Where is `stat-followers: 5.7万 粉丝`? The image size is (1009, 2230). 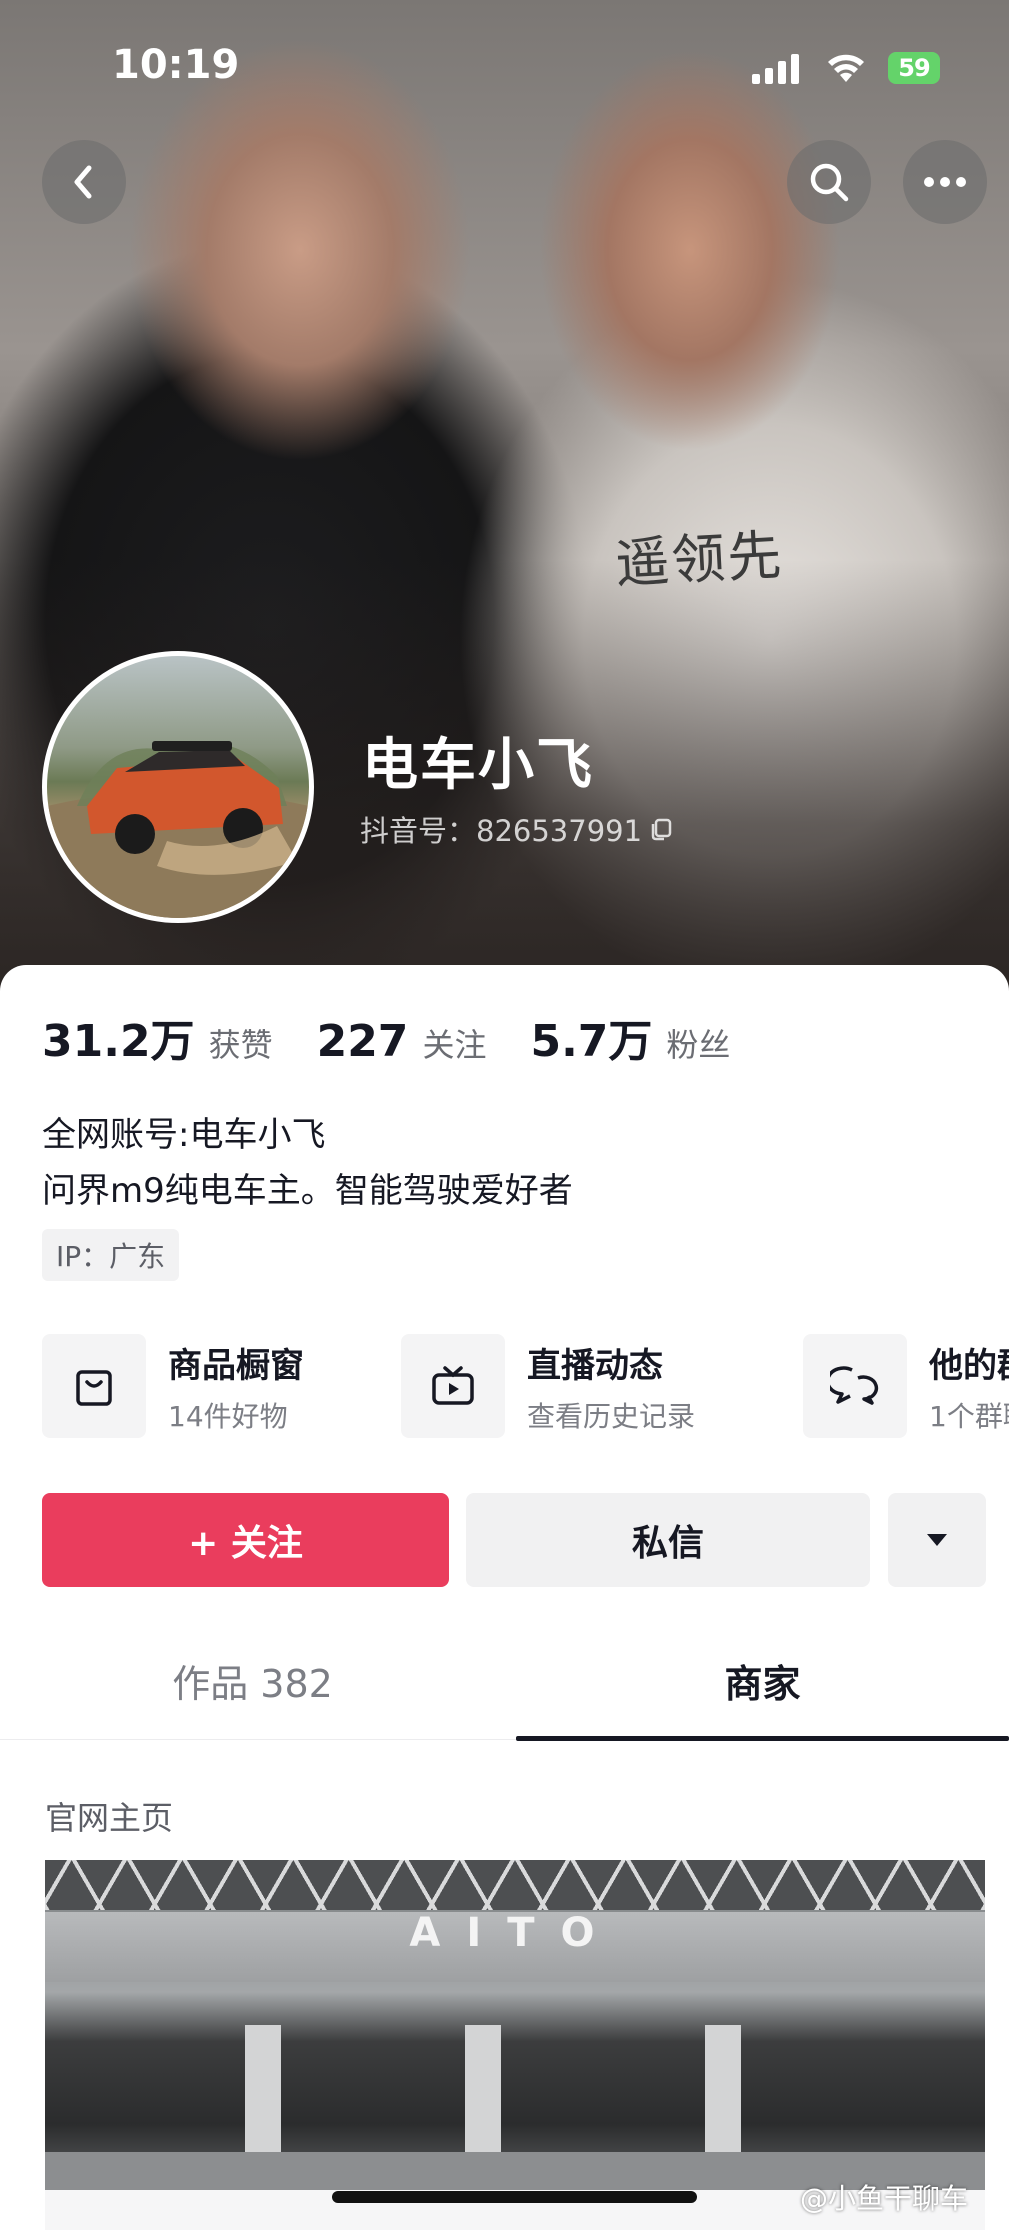
stat-followers: 5.7万 粉丝 is located at coordinates (630, 1037).